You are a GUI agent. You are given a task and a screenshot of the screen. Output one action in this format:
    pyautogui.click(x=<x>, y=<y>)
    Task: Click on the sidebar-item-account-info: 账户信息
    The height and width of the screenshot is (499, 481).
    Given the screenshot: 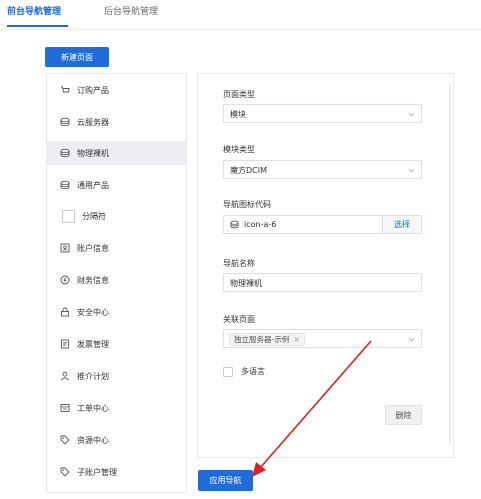 What is the action you would take?
    pyautogui.click(x=116, y=248)
    